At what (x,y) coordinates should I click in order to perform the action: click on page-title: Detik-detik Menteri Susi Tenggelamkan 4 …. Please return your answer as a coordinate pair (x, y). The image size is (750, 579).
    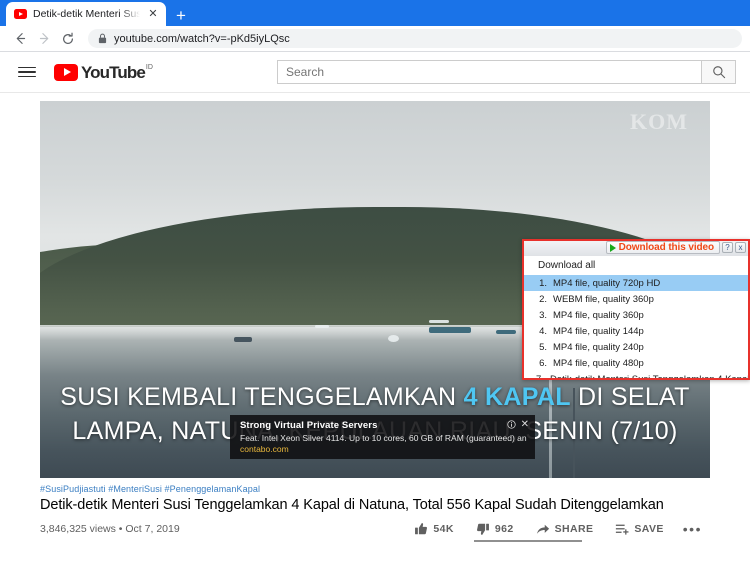
    Looking at the image, I should click on (352, 505).